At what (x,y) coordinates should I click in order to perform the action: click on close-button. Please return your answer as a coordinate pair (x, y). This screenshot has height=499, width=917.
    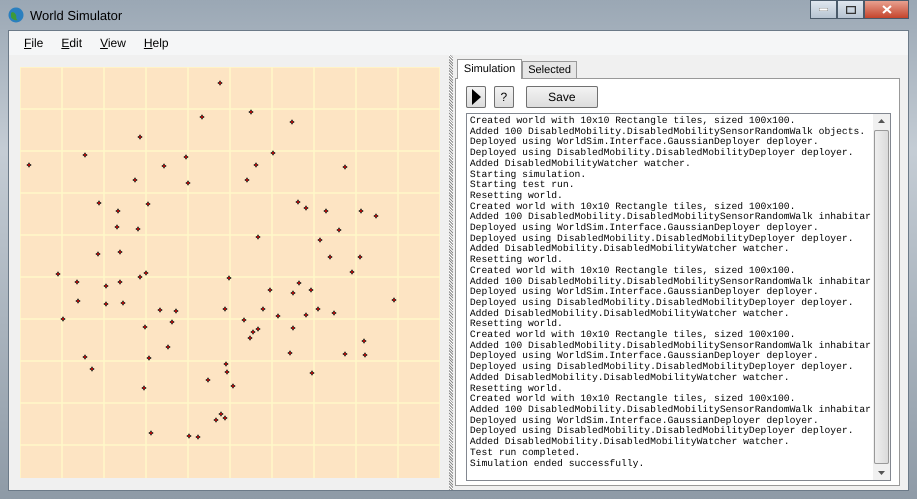
    Looking at the image, I should click on (886, 9).